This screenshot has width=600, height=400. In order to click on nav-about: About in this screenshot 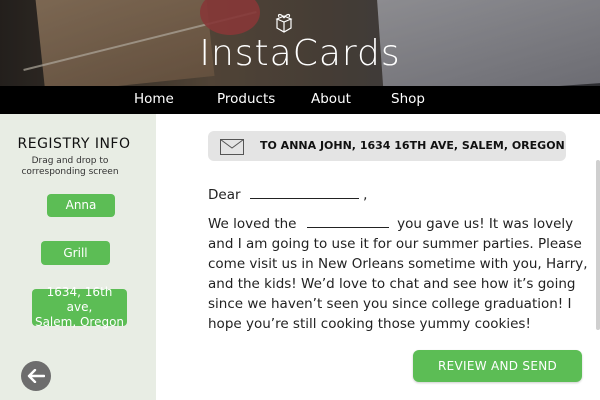, I will do `click(331, 99)`.